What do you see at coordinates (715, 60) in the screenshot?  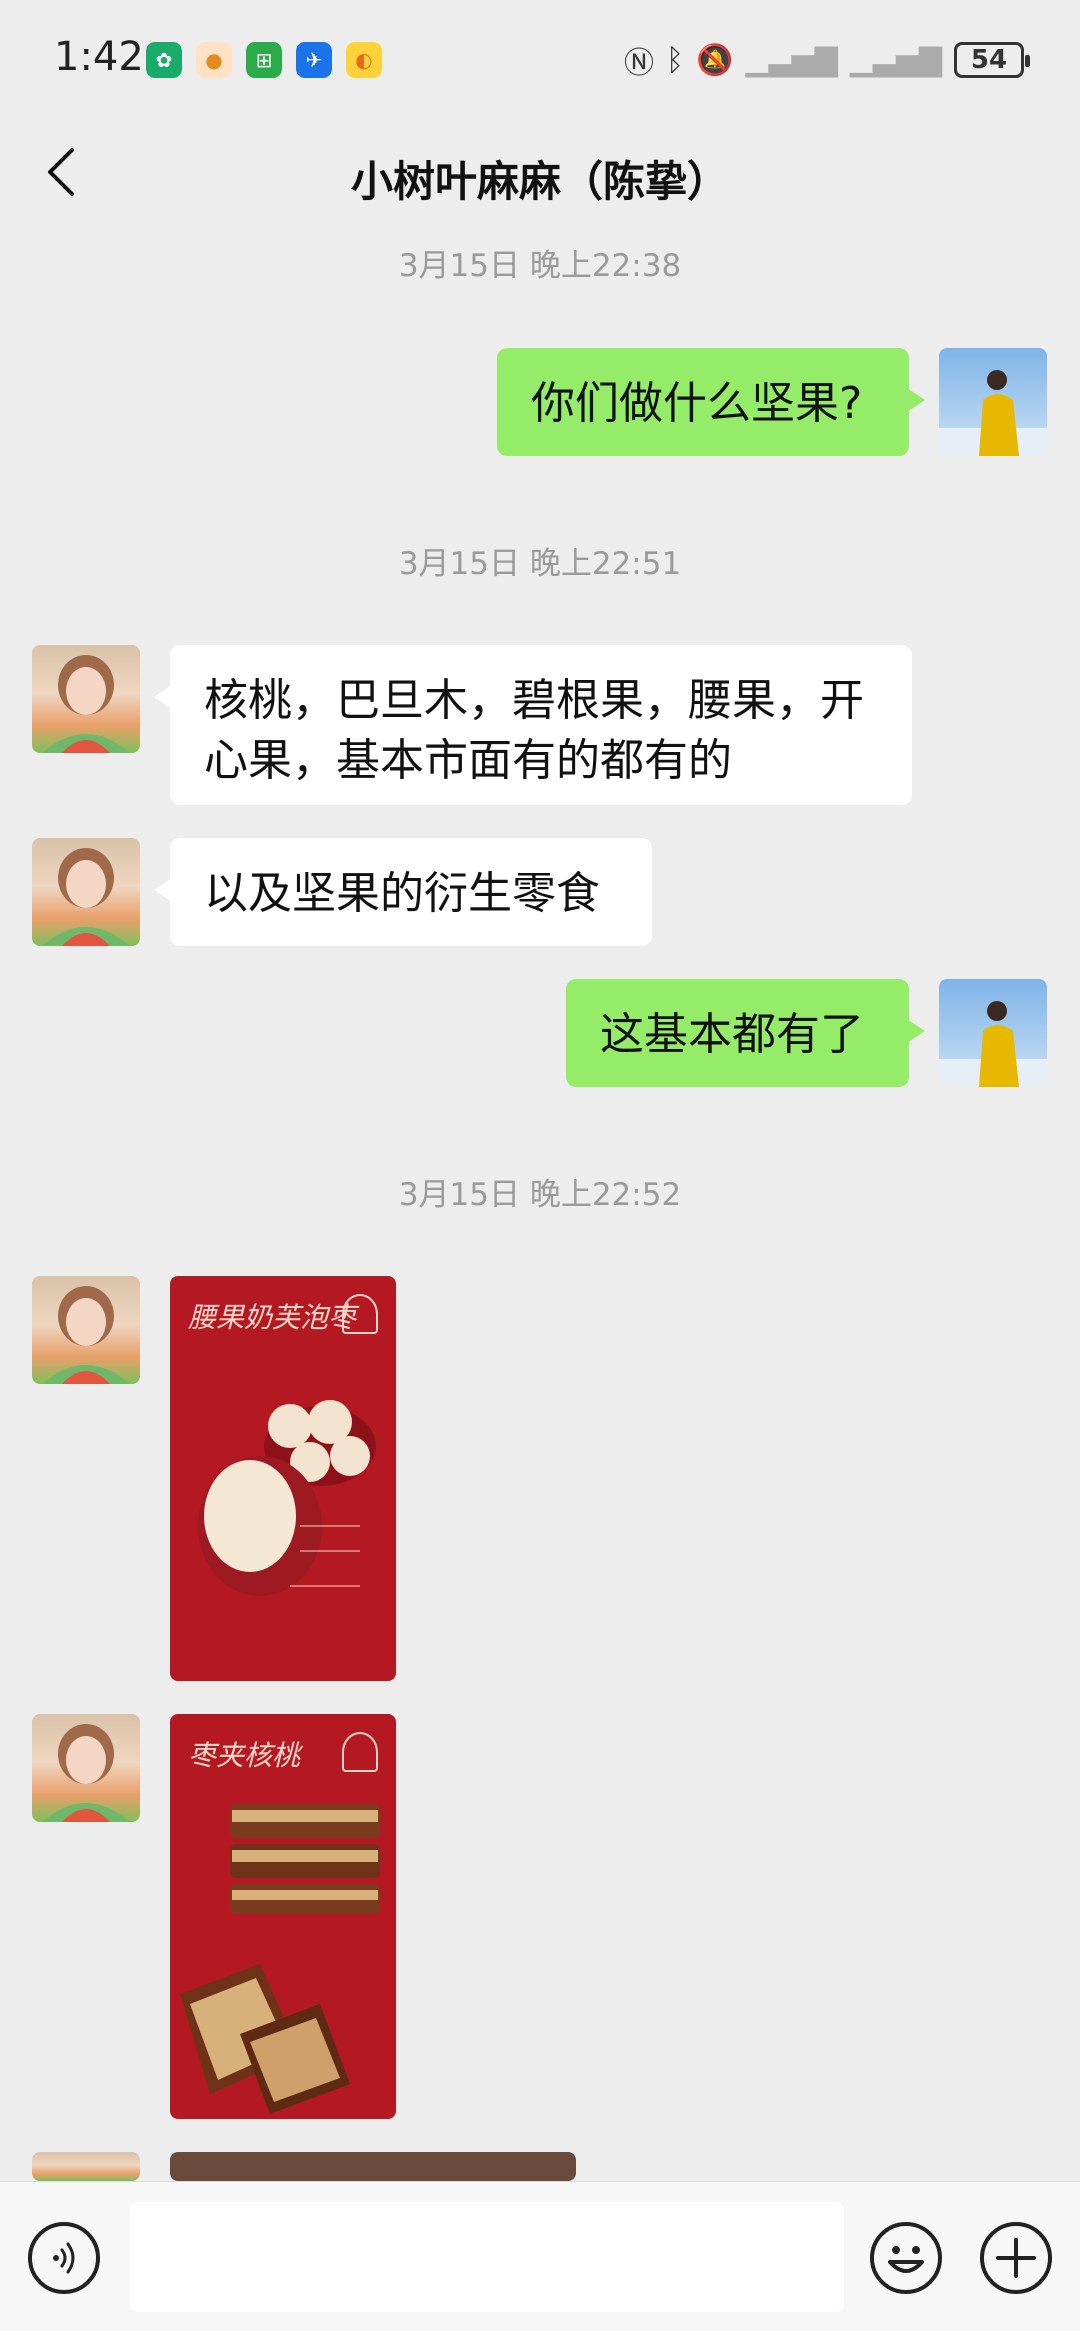 I see `mute-icon: 🔕` at bounding box center [715, 60].